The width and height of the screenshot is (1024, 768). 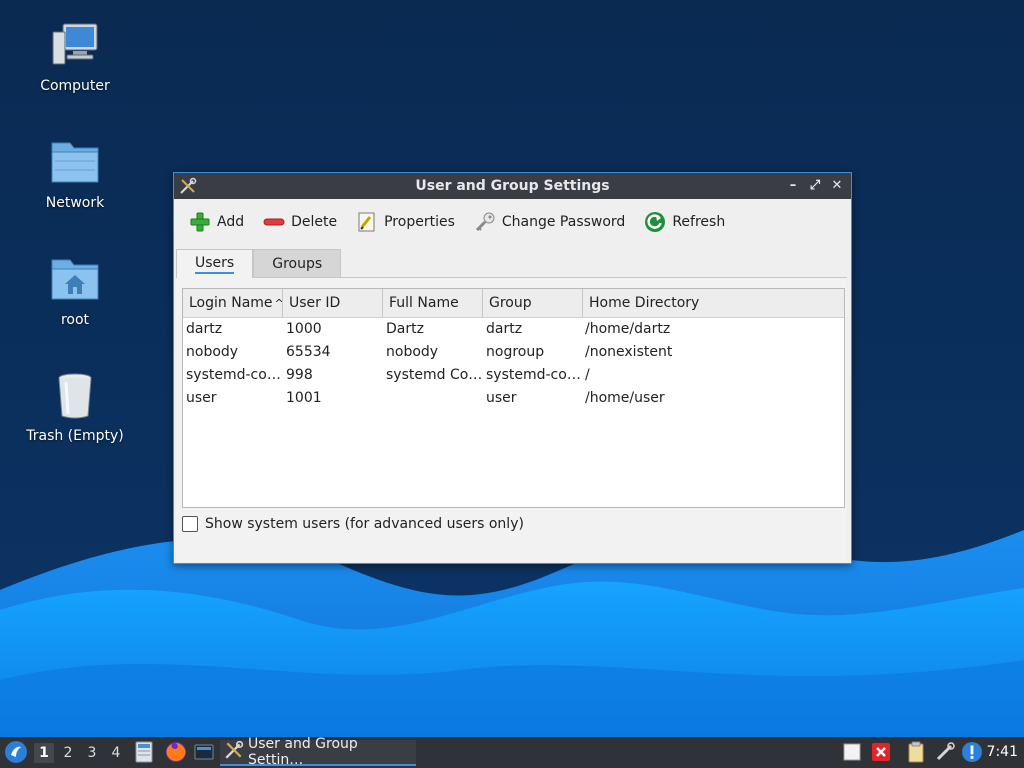 I want to click on change-password-label: Change Password, so click(x=563, y=222).